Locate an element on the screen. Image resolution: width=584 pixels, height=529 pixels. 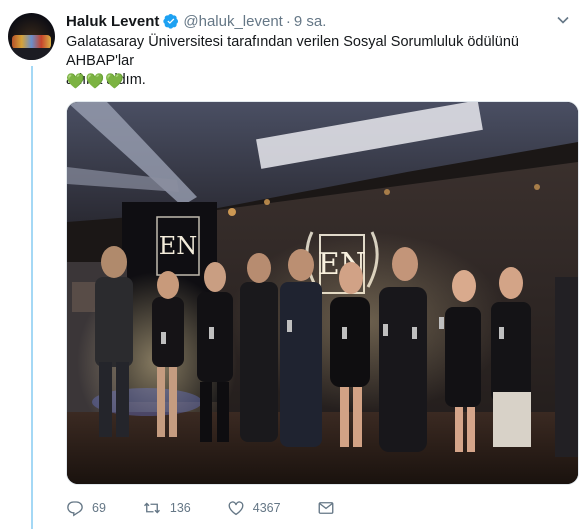
like-count: 4367 is located at coordinates (266, 508).